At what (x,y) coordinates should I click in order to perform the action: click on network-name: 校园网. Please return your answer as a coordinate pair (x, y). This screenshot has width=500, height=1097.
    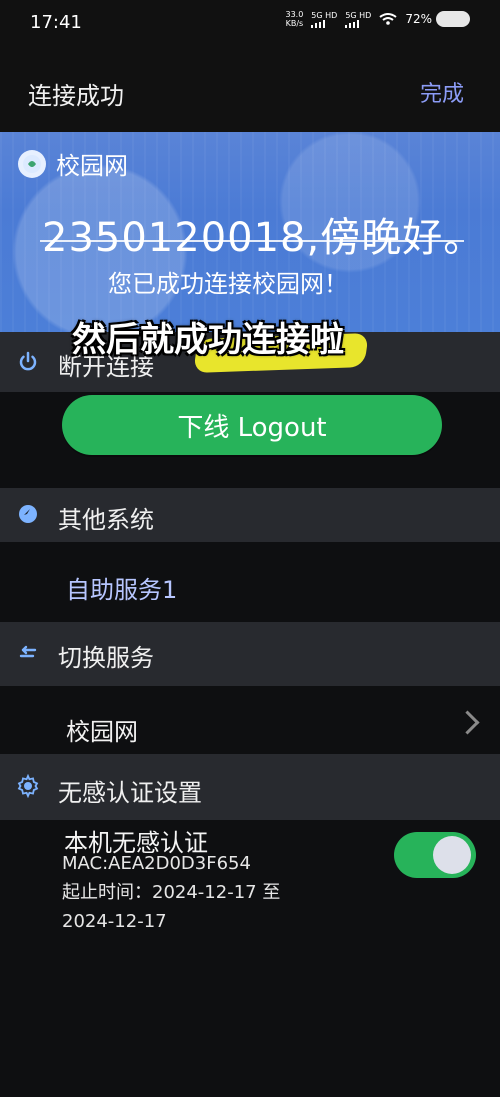
    Looking at the image, I should click on (92, 166).